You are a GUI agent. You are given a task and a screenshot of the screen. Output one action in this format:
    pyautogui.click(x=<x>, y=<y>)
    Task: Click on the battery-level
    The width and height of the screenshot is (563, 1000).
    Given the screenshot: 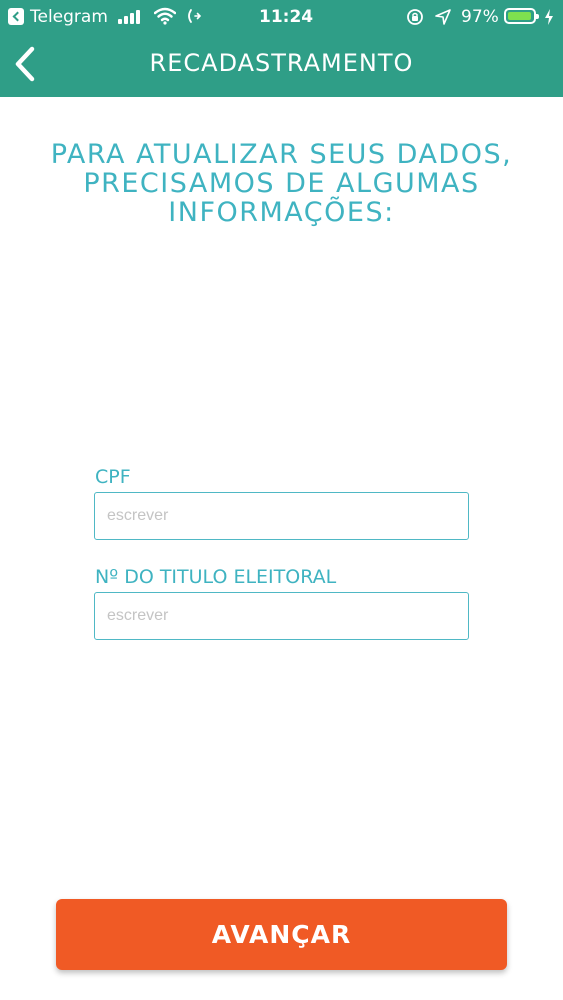 What is the action you would take?
    pyautogui.click(x=520, y=16)
    